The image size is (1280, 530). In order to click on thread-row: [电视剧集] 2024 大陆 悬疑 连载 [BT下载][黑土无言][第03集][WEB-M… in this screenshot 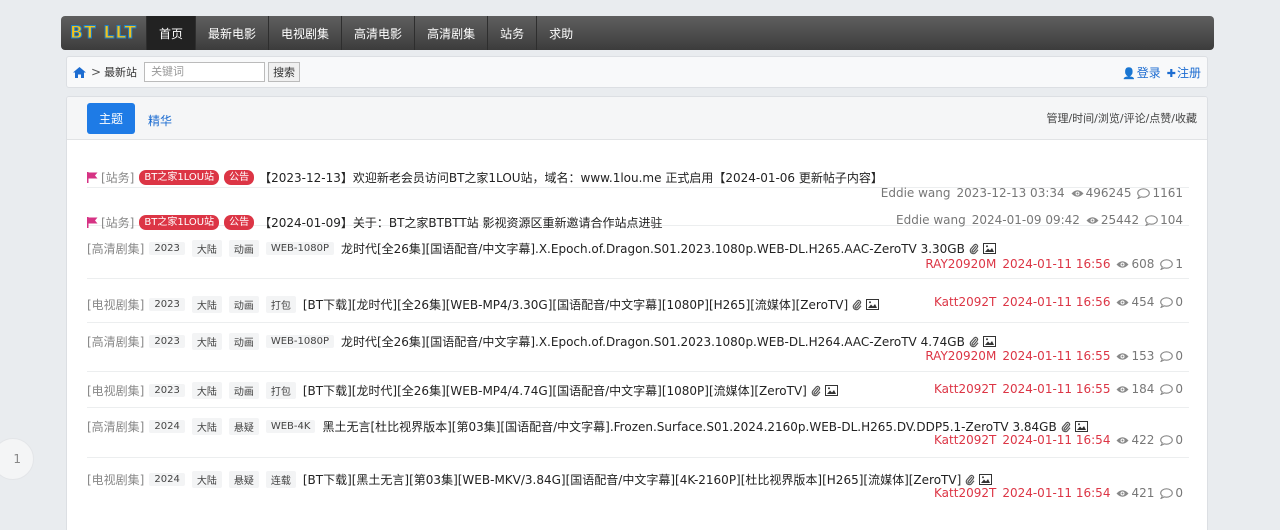, I will do `click(638, 488)`.